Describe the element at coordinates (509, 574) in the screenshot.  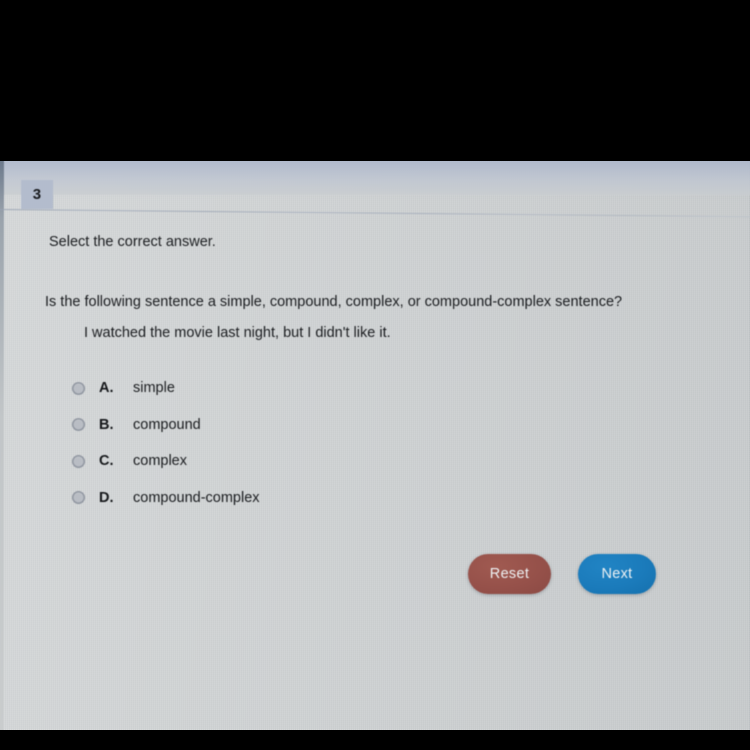
I see `reset-button: Reset` at that location.